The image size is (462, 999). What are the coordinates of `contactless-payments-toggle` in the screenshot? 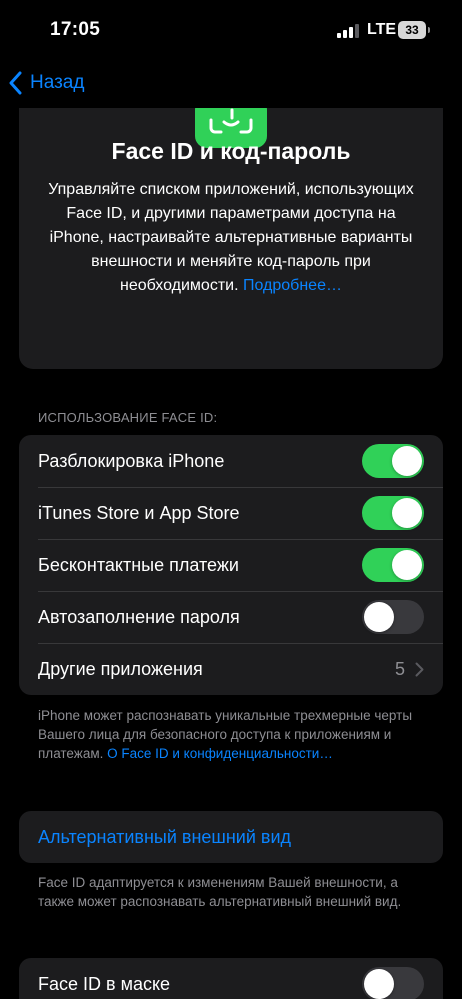 It's located at (393, 565).